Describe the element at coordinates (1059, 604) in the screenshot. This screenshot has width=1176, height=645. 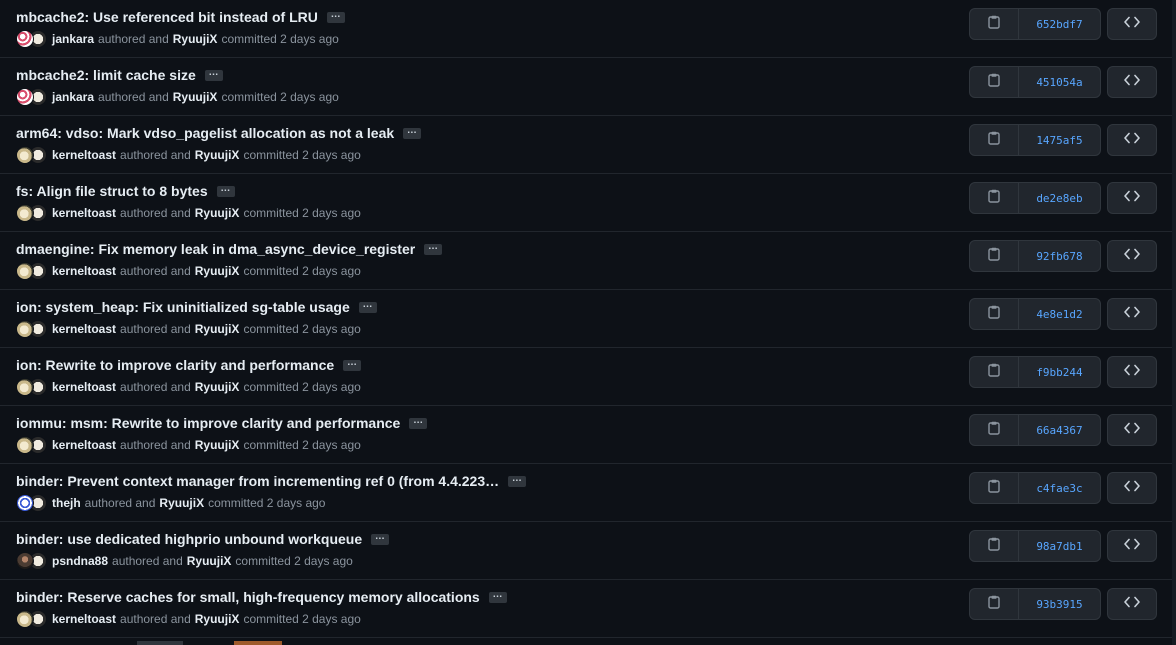
I see `commit-sha-link: 93b3915` at that location.